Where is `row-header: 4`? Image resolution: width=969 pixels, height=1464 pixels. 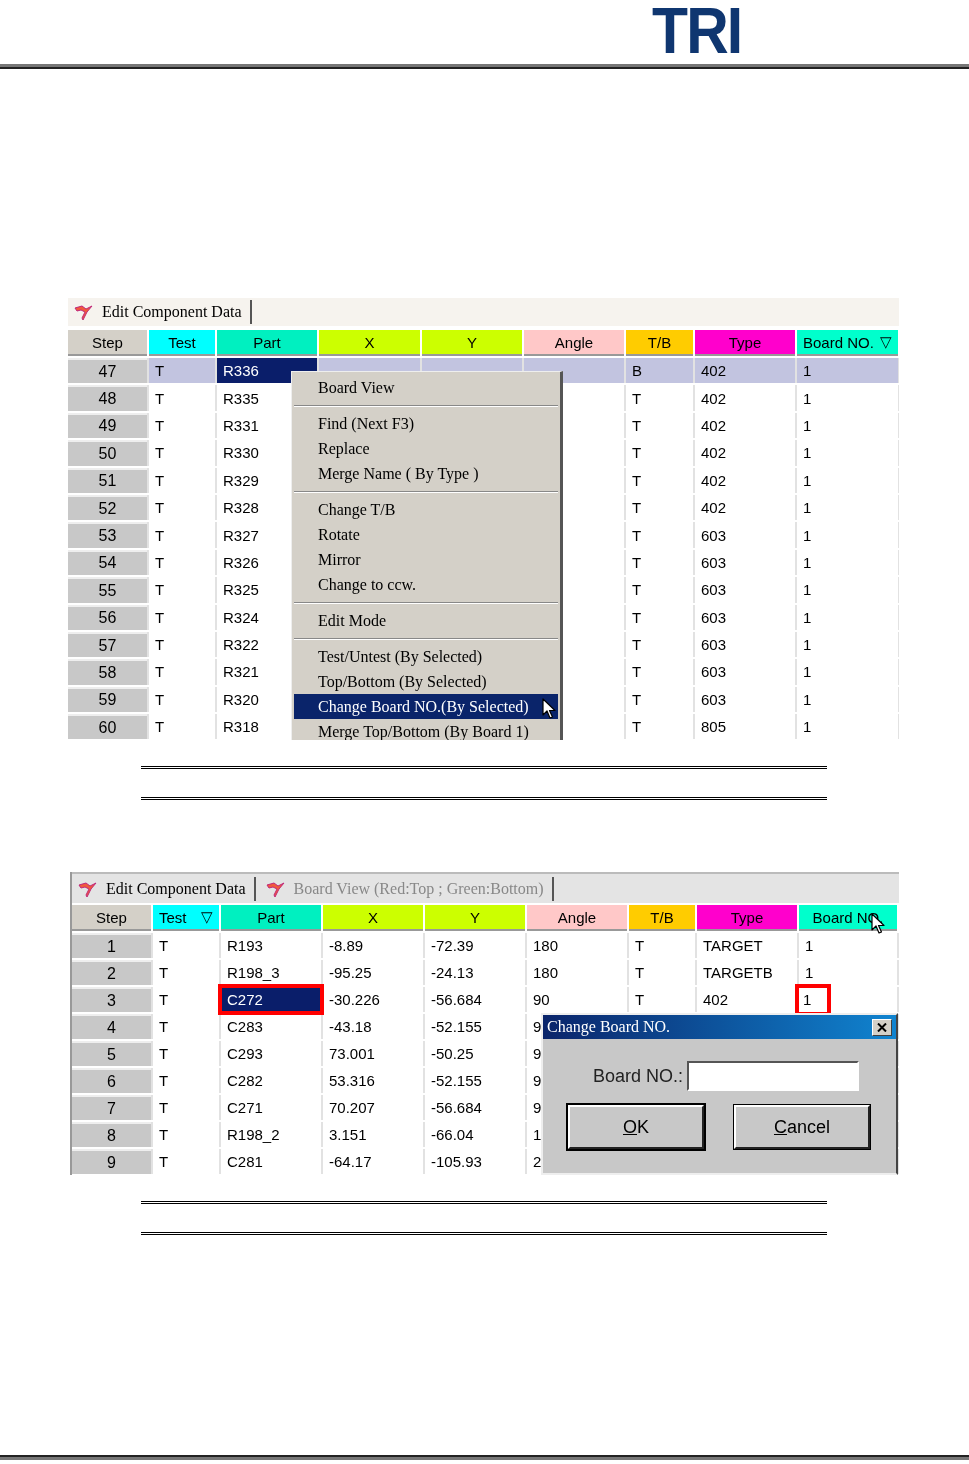 row-header: 4 is located at coordinates (111, 1026).